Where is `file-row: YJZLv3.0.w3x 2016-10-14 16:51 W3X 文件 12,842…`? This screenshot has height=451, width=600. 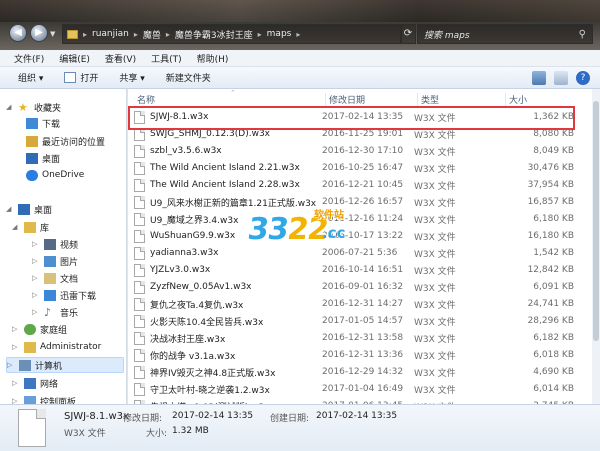 file-row: YJZLv3.0.w3x 2016-10-14 16:51 W3X 文件 12,842… is located at coordinates (358, 270).